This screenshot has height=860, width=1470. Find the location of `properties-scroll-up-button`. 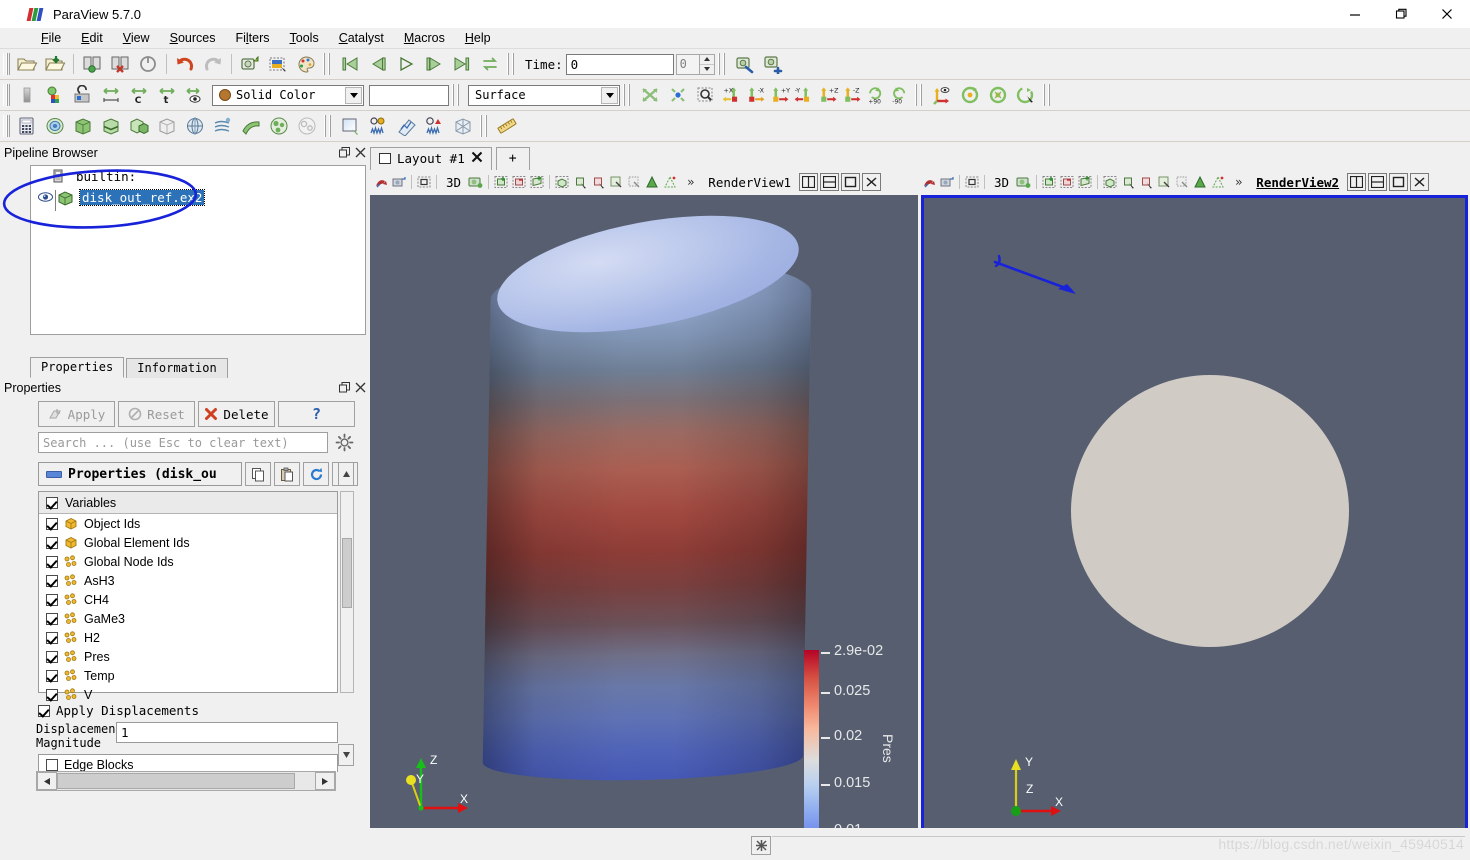

properties-scroll-up-button is located at coordinates (346, 474).